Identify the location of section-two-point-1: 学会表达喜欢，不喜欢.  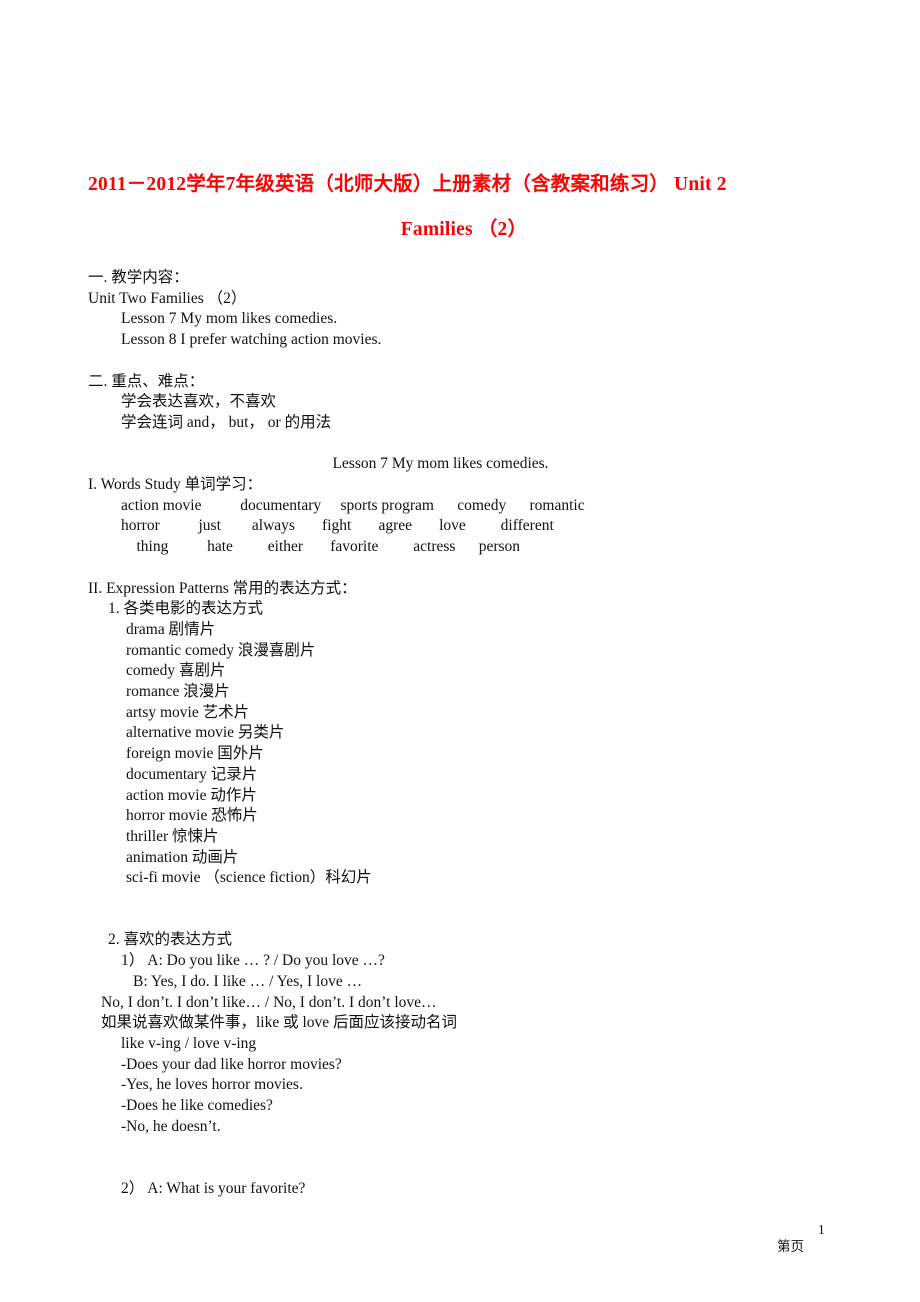
(199, 402).